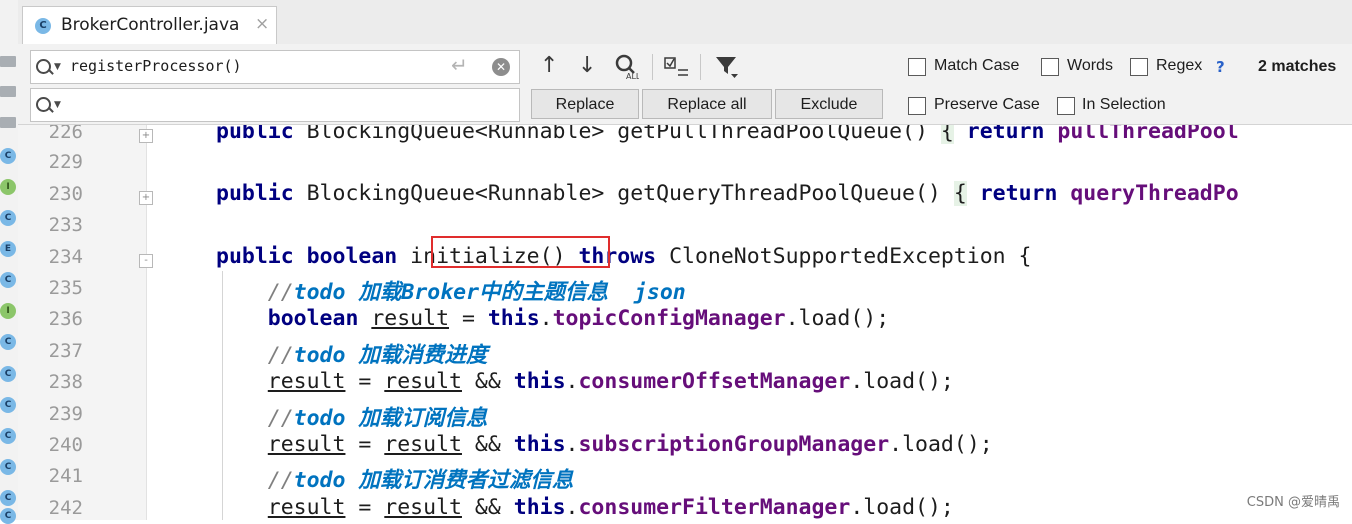 Image resolution: width=1352 pixels, height=524 pixels. Describe the element at coordinates (685, 22) in the screenshot. I see `editor-tab-bar: C BrokerController.java ×` at that location.